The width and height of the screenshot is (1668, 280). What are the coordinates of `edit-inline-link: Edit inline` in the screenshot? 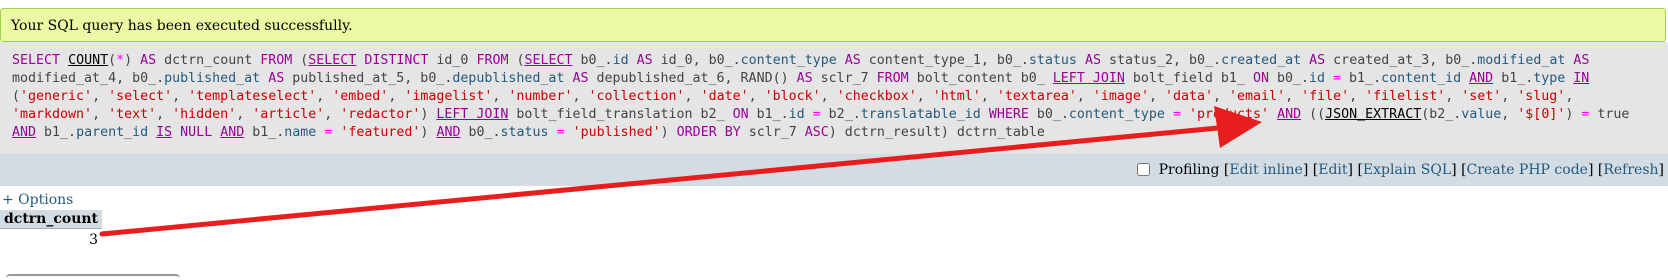 It's located at (1266, 170).